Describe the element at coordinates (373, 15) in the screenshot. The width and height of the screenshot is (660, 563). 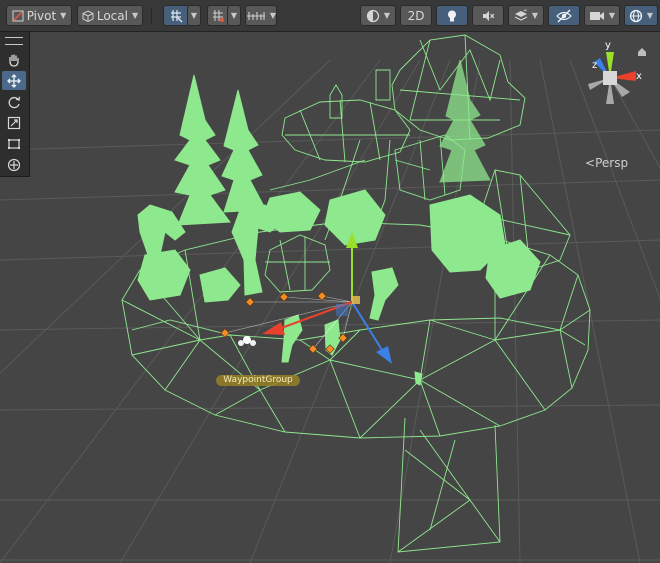
I see `shading-sphere-icon` at that location.